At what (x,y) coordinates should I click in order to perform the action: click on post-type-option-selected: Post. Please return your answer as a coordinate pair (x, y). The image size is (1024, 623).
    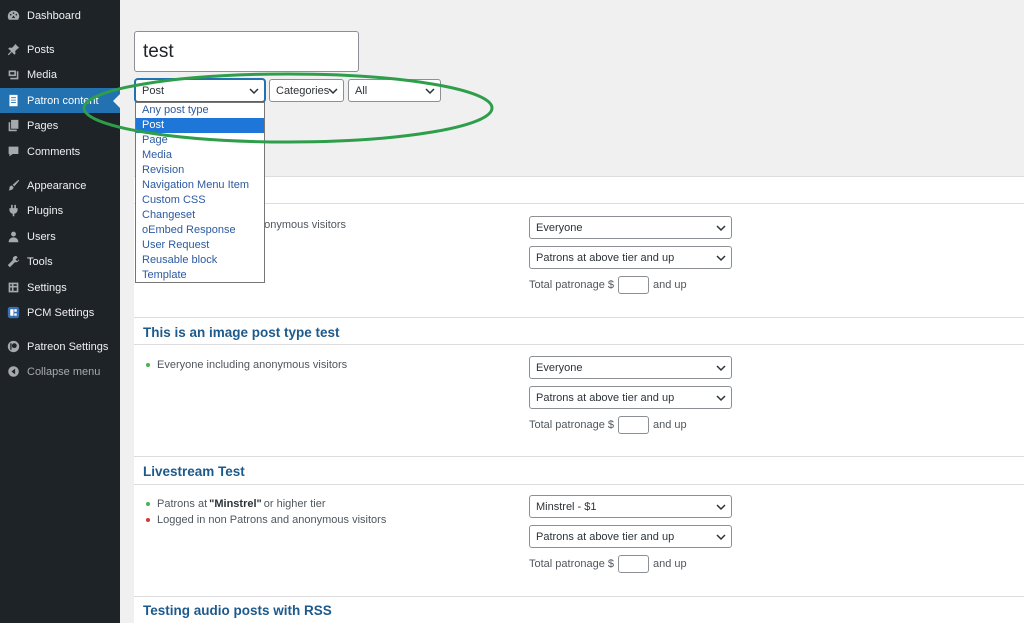
    Looking at the image, I should click on (200, 125).